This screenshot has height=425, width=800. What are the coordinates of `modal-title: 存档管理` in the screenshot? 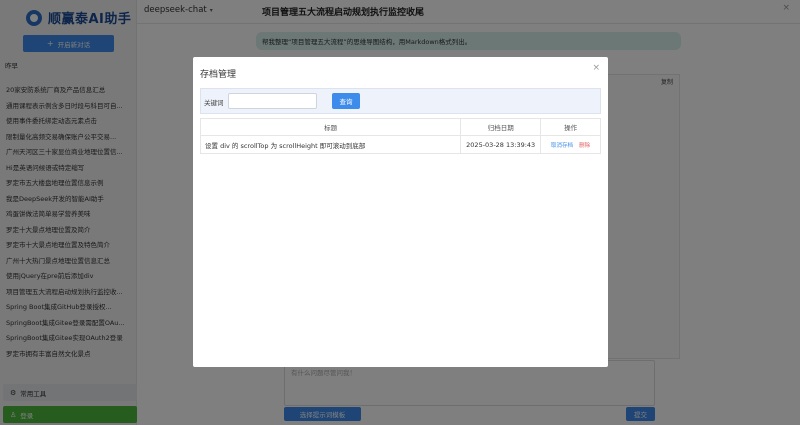 It's located at (218, 75).